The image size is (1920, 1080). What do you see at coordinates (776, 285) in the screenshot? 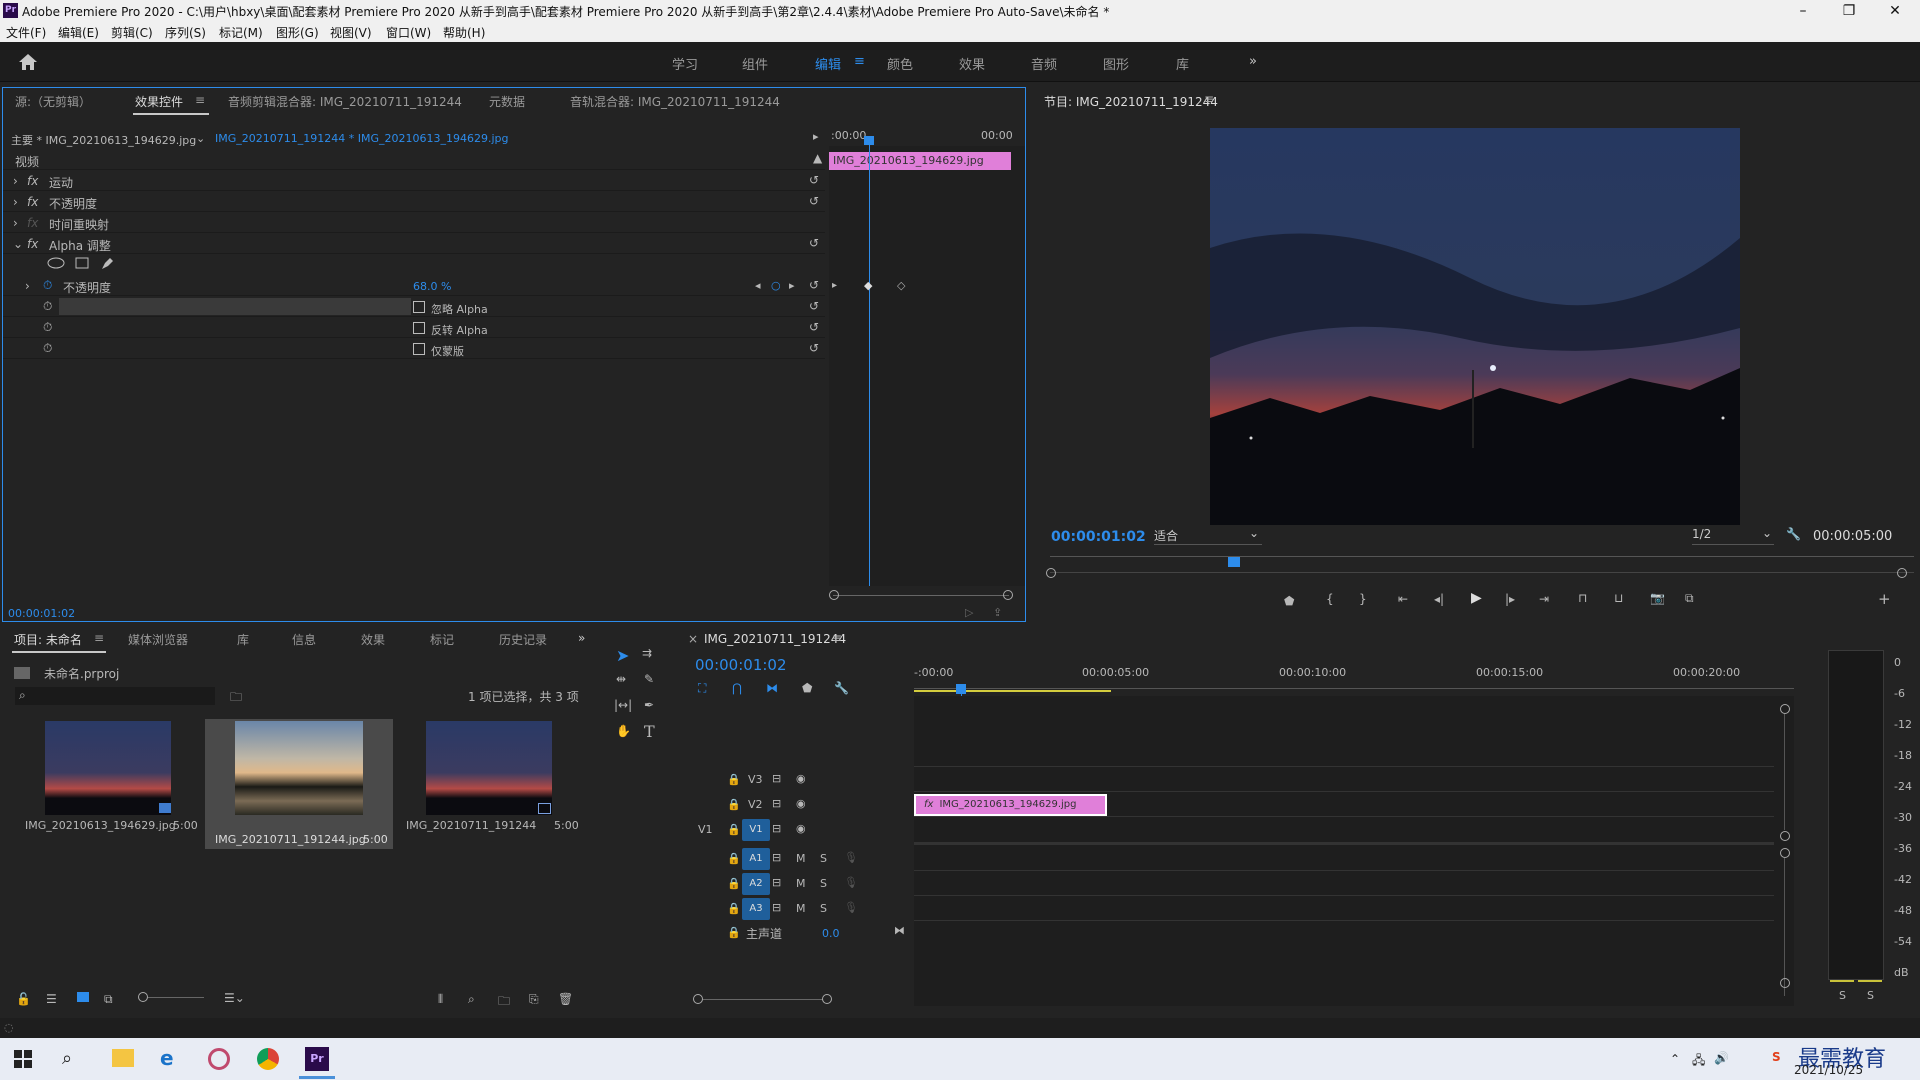
I see `add-keyframe-icon: ○` at bounding box center [776, 285].